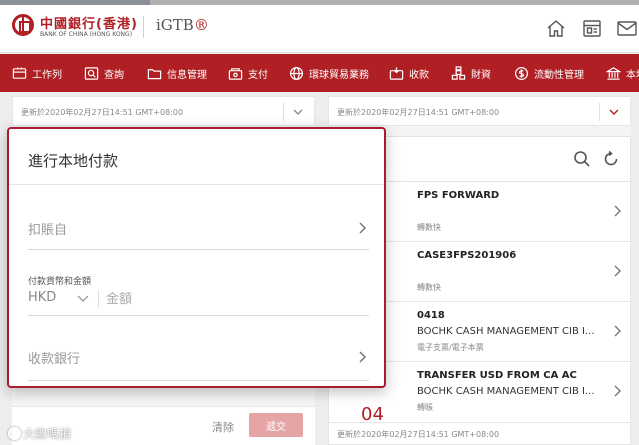  What do you see at coordinates (235, 73) in the screenshot?
I see `payment-icon` at bounding box center [235, 73].